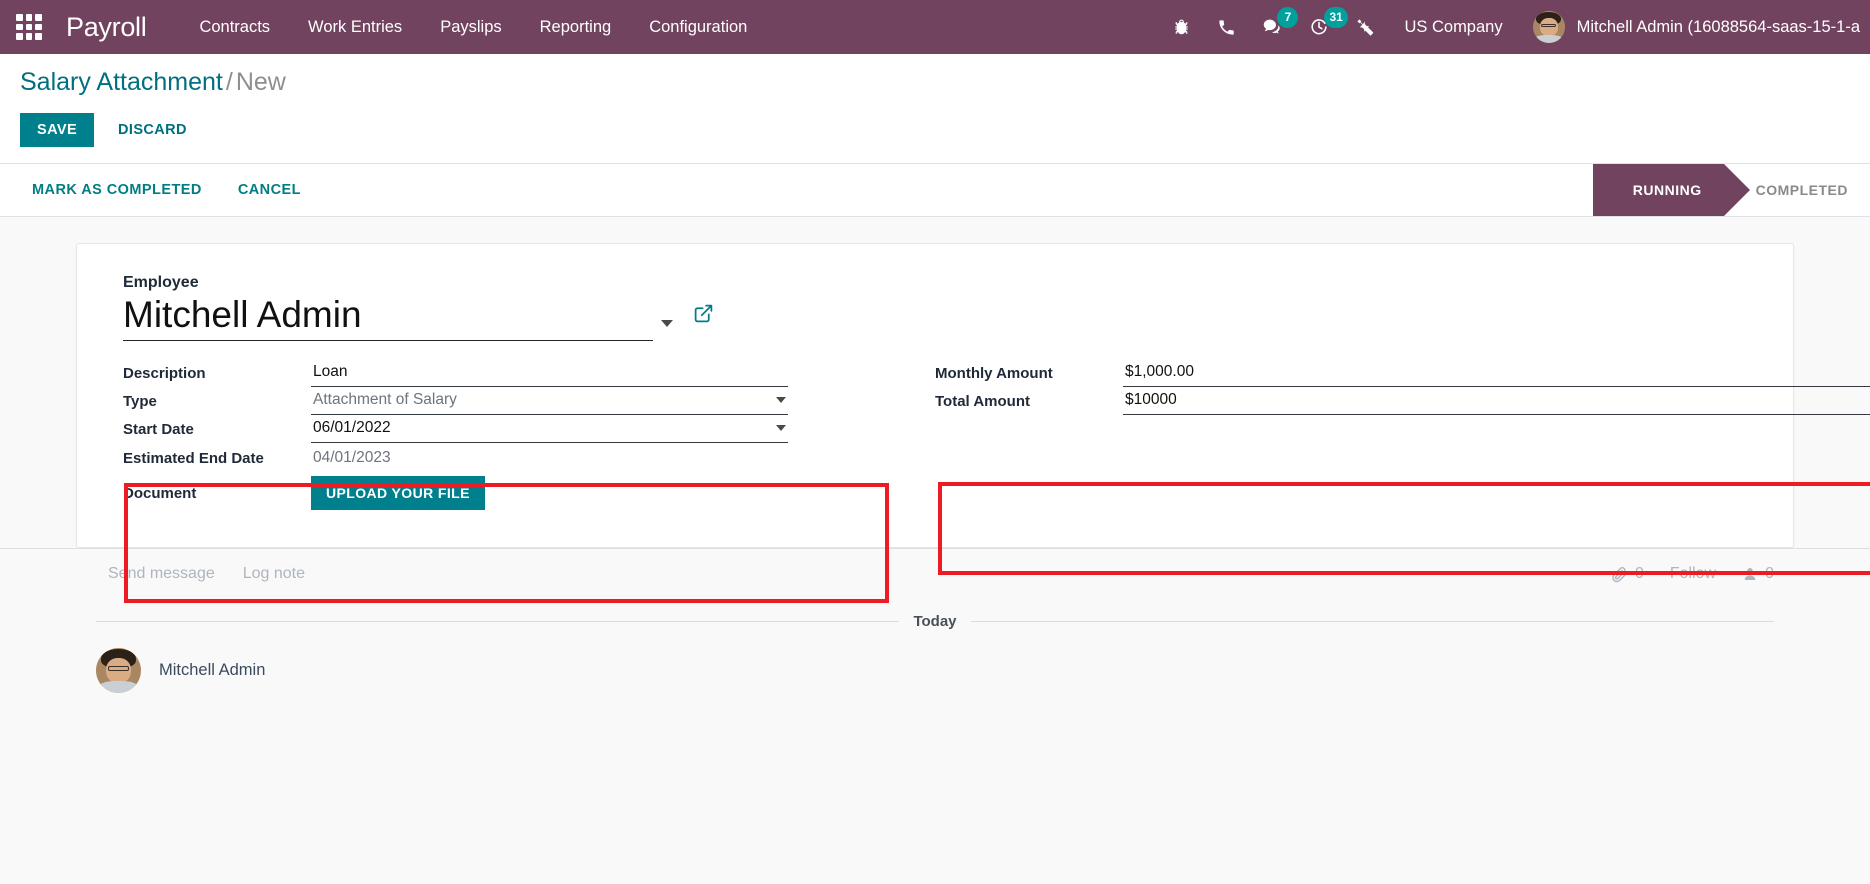 The height and width of the screenshot is (884, 1870). I want to click on employee-field-group: Employee, so click(935, 307).